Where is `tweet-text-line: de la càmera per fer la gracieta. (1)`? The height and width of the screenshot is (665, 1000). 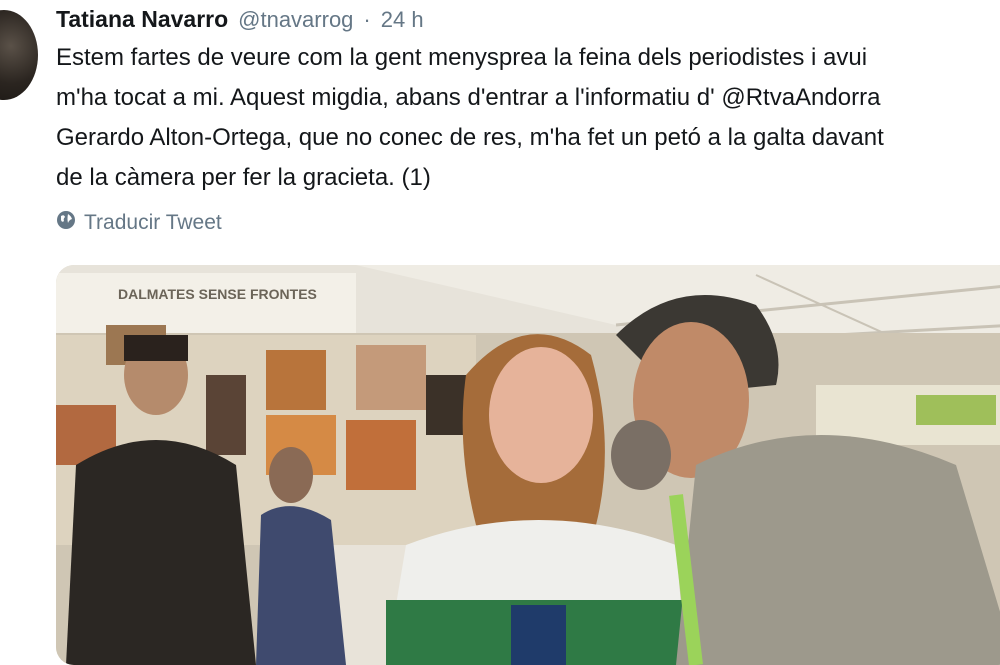
tweet-text-line: de la càmera per fer la gracieta. (1) is located at coordinates (243, 177).